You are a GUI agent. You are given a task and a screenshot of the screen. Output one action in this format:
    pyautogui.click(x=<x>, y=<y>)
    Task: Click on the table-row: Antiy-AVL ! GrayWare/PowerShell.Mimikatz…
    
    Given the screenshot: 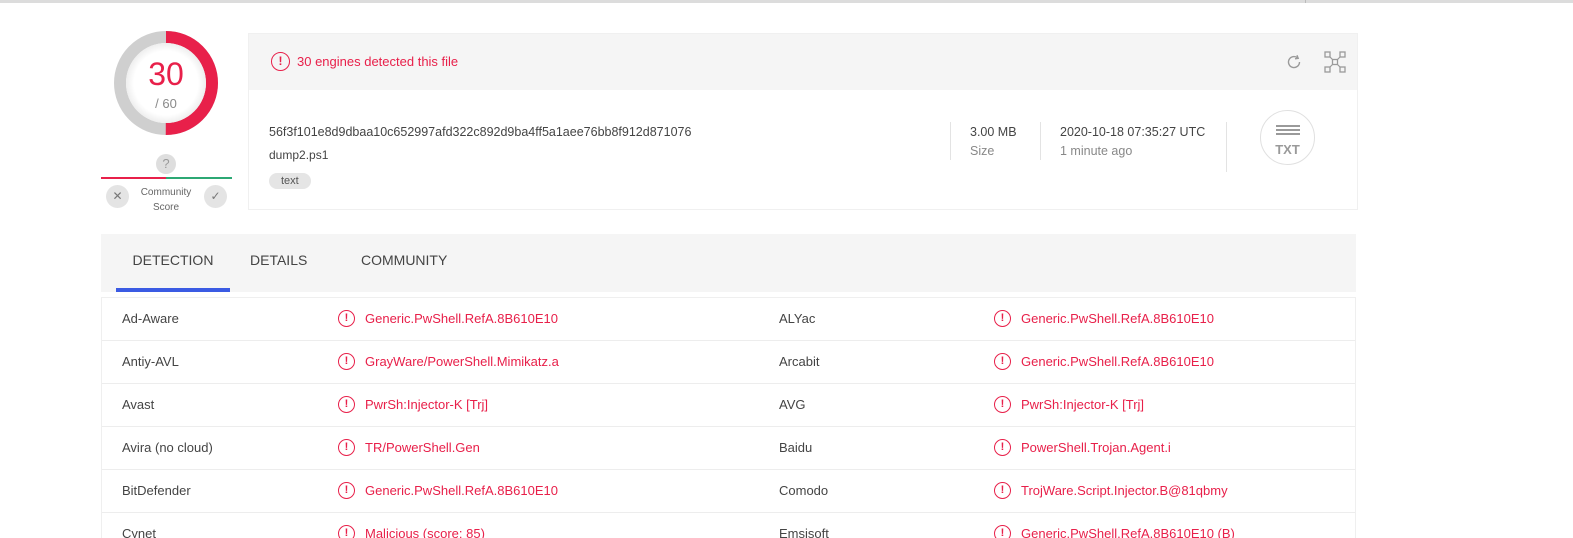 What is the action you would take?
    pyautogui.click(x=728, y=362)
    